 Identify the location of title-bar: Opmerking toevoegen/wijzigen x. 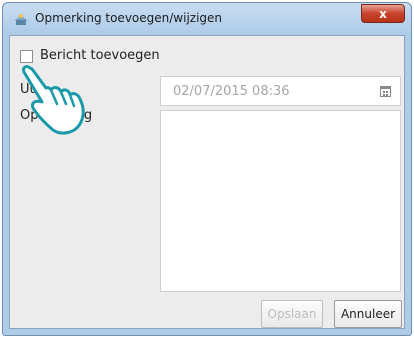
(207, 19).